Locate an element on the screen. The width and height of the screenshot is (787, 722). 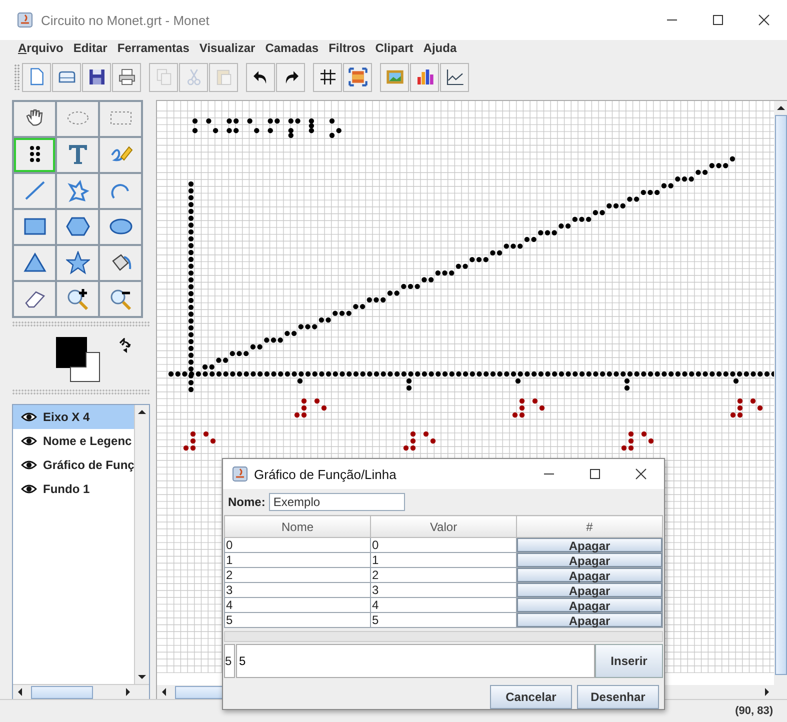
layer-name: Gráfico de Funç is located at coordinates (88, 465).